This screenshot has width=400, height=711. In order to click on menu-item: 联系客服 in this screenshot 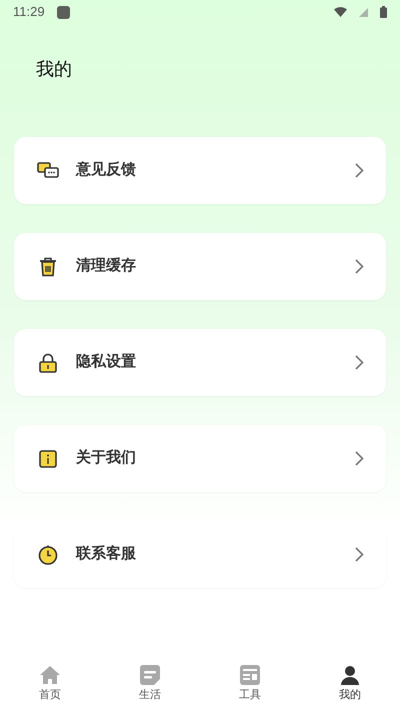, I will do `click(200, 554)`.